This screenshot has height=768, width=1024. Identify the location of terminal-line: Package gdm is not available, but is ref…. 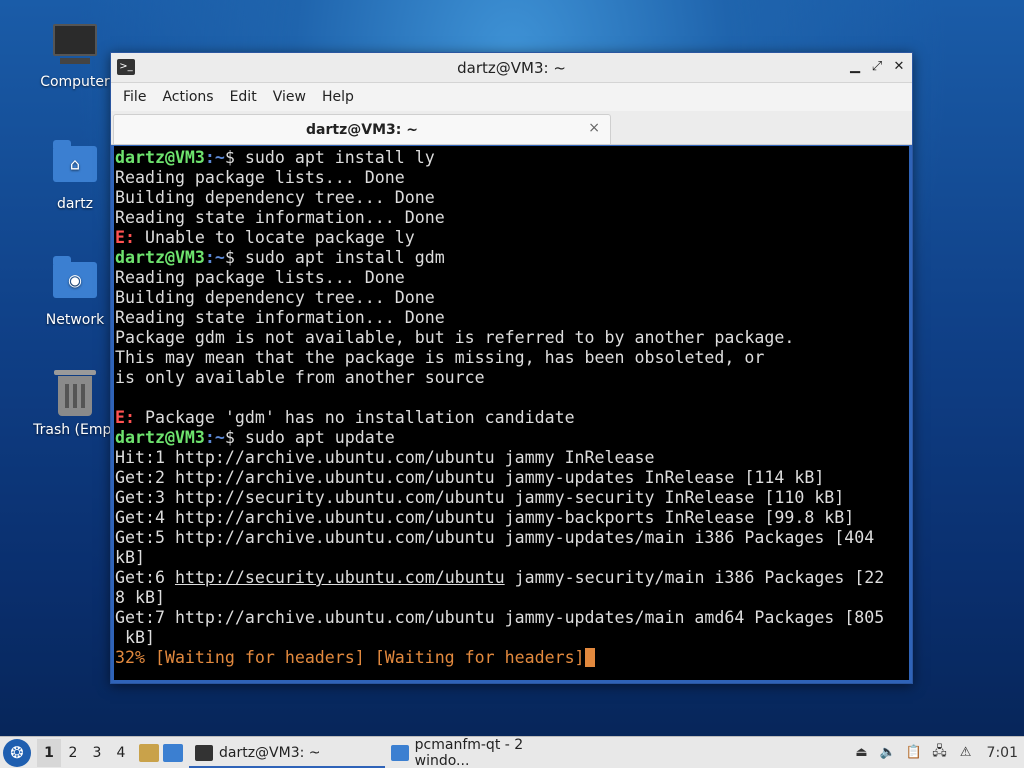
(512, 338).